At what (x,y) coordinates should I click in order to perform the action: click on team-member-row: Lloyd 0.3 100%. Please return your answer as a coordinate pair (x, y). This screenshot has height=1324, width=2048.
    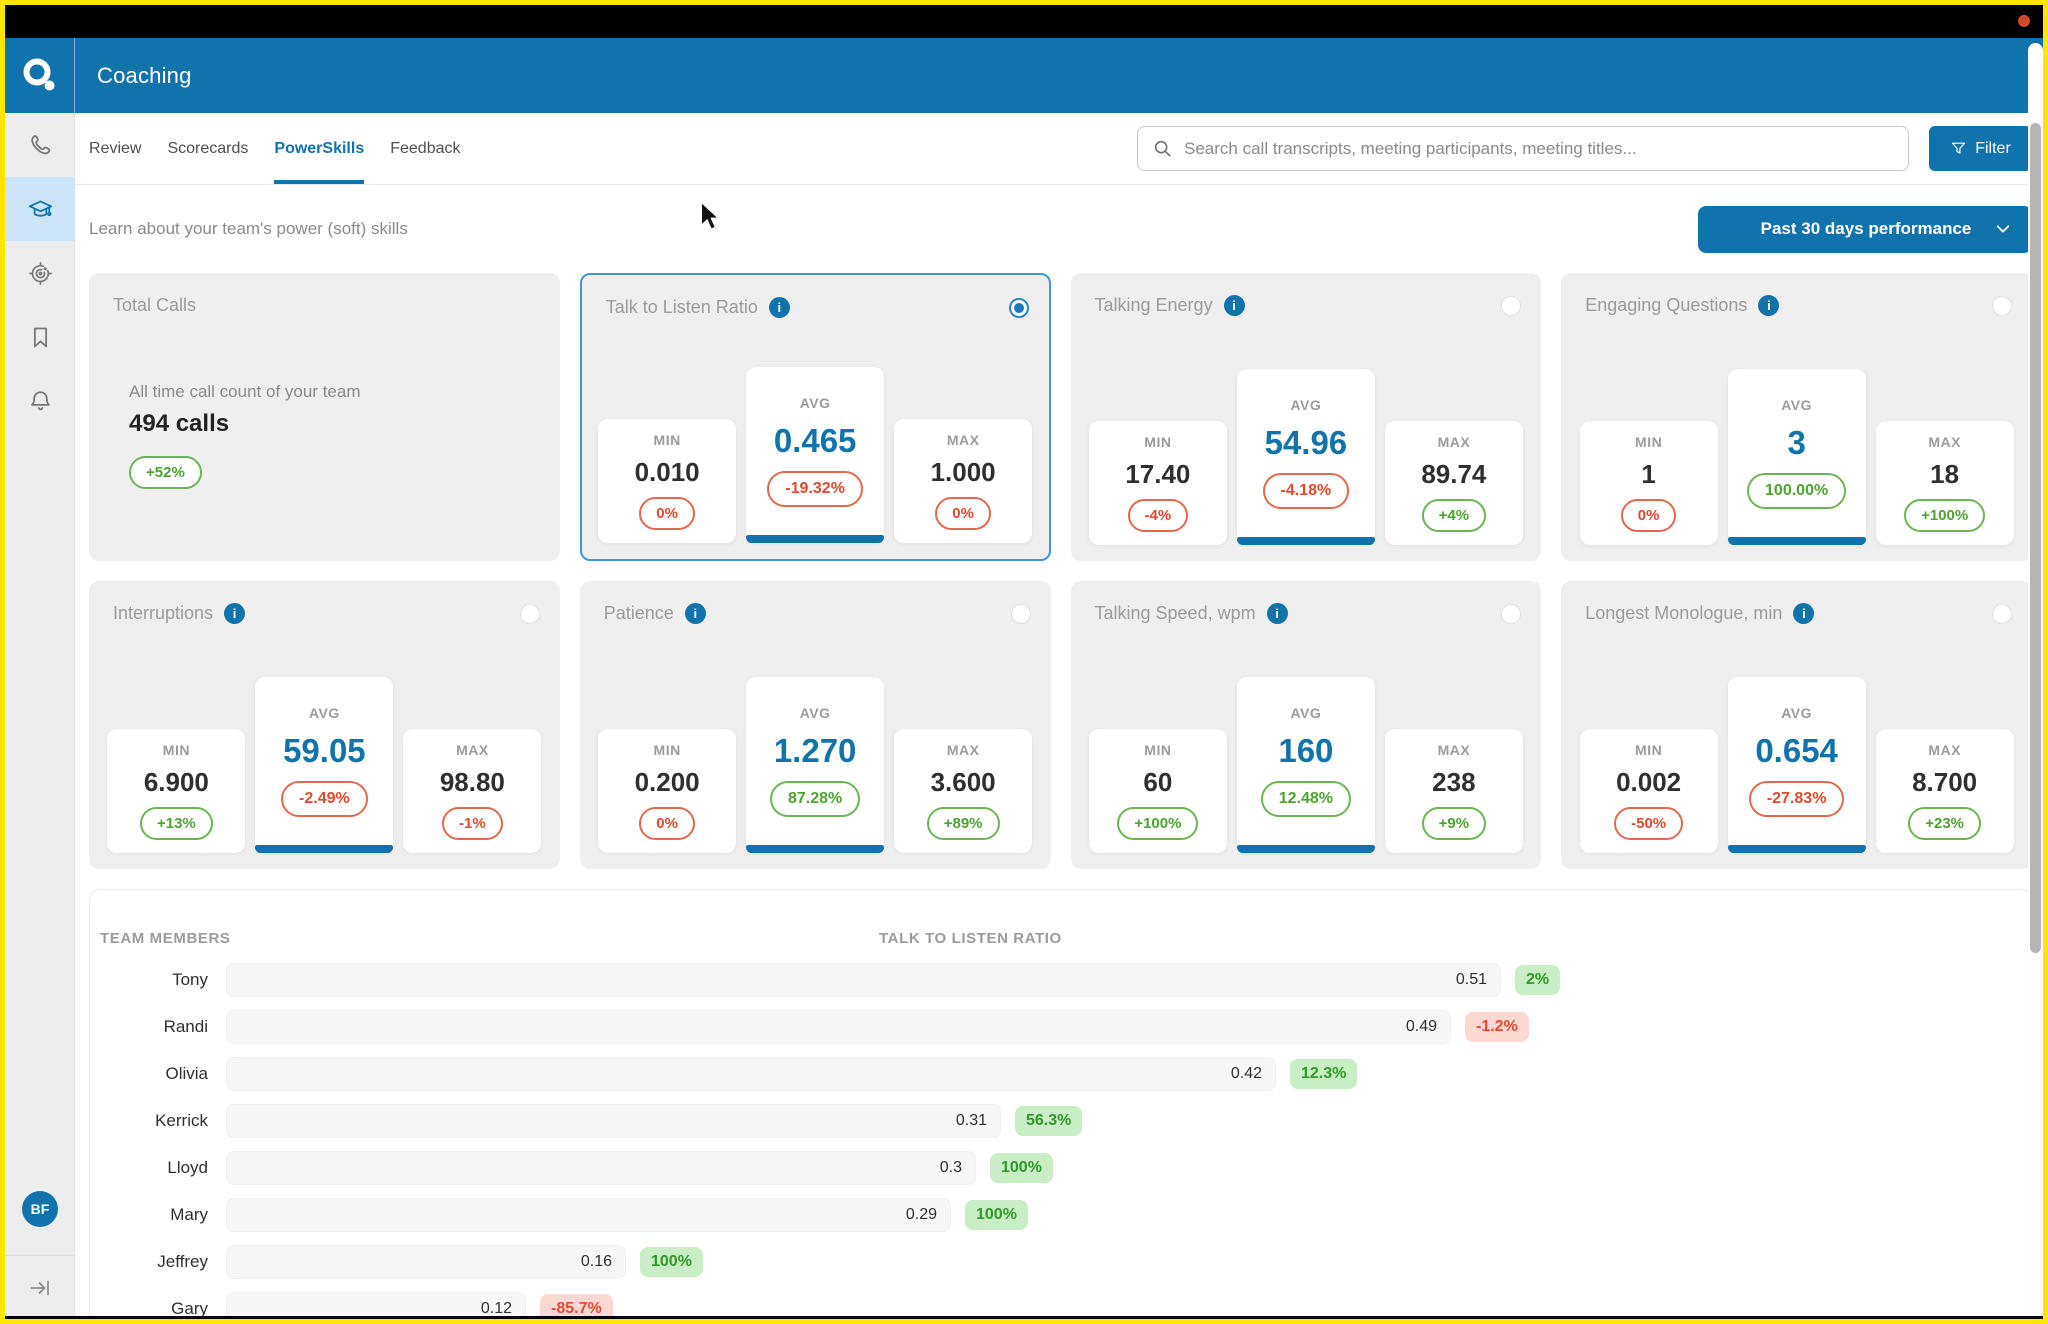
    Looking at the image, I should click on (1060, 1167).